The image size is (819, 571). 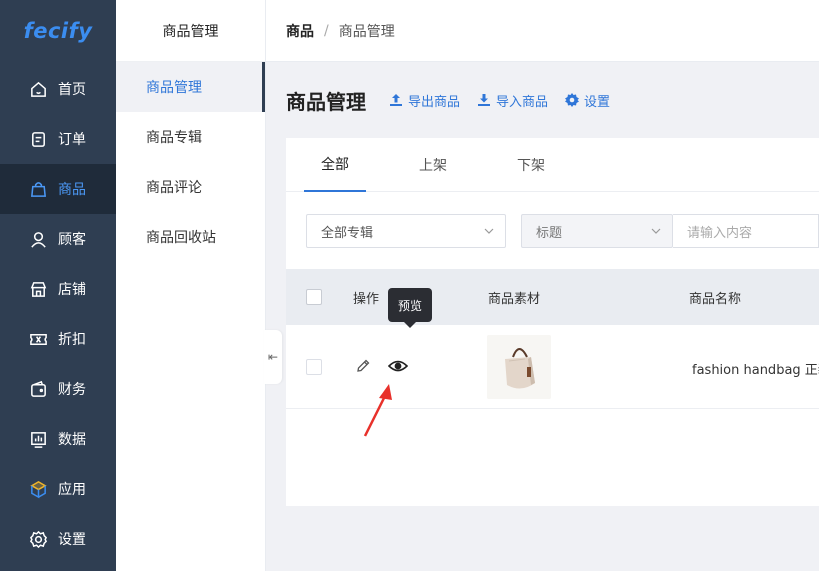 I want to click on pencil-icon, so click(x=363, y=365).